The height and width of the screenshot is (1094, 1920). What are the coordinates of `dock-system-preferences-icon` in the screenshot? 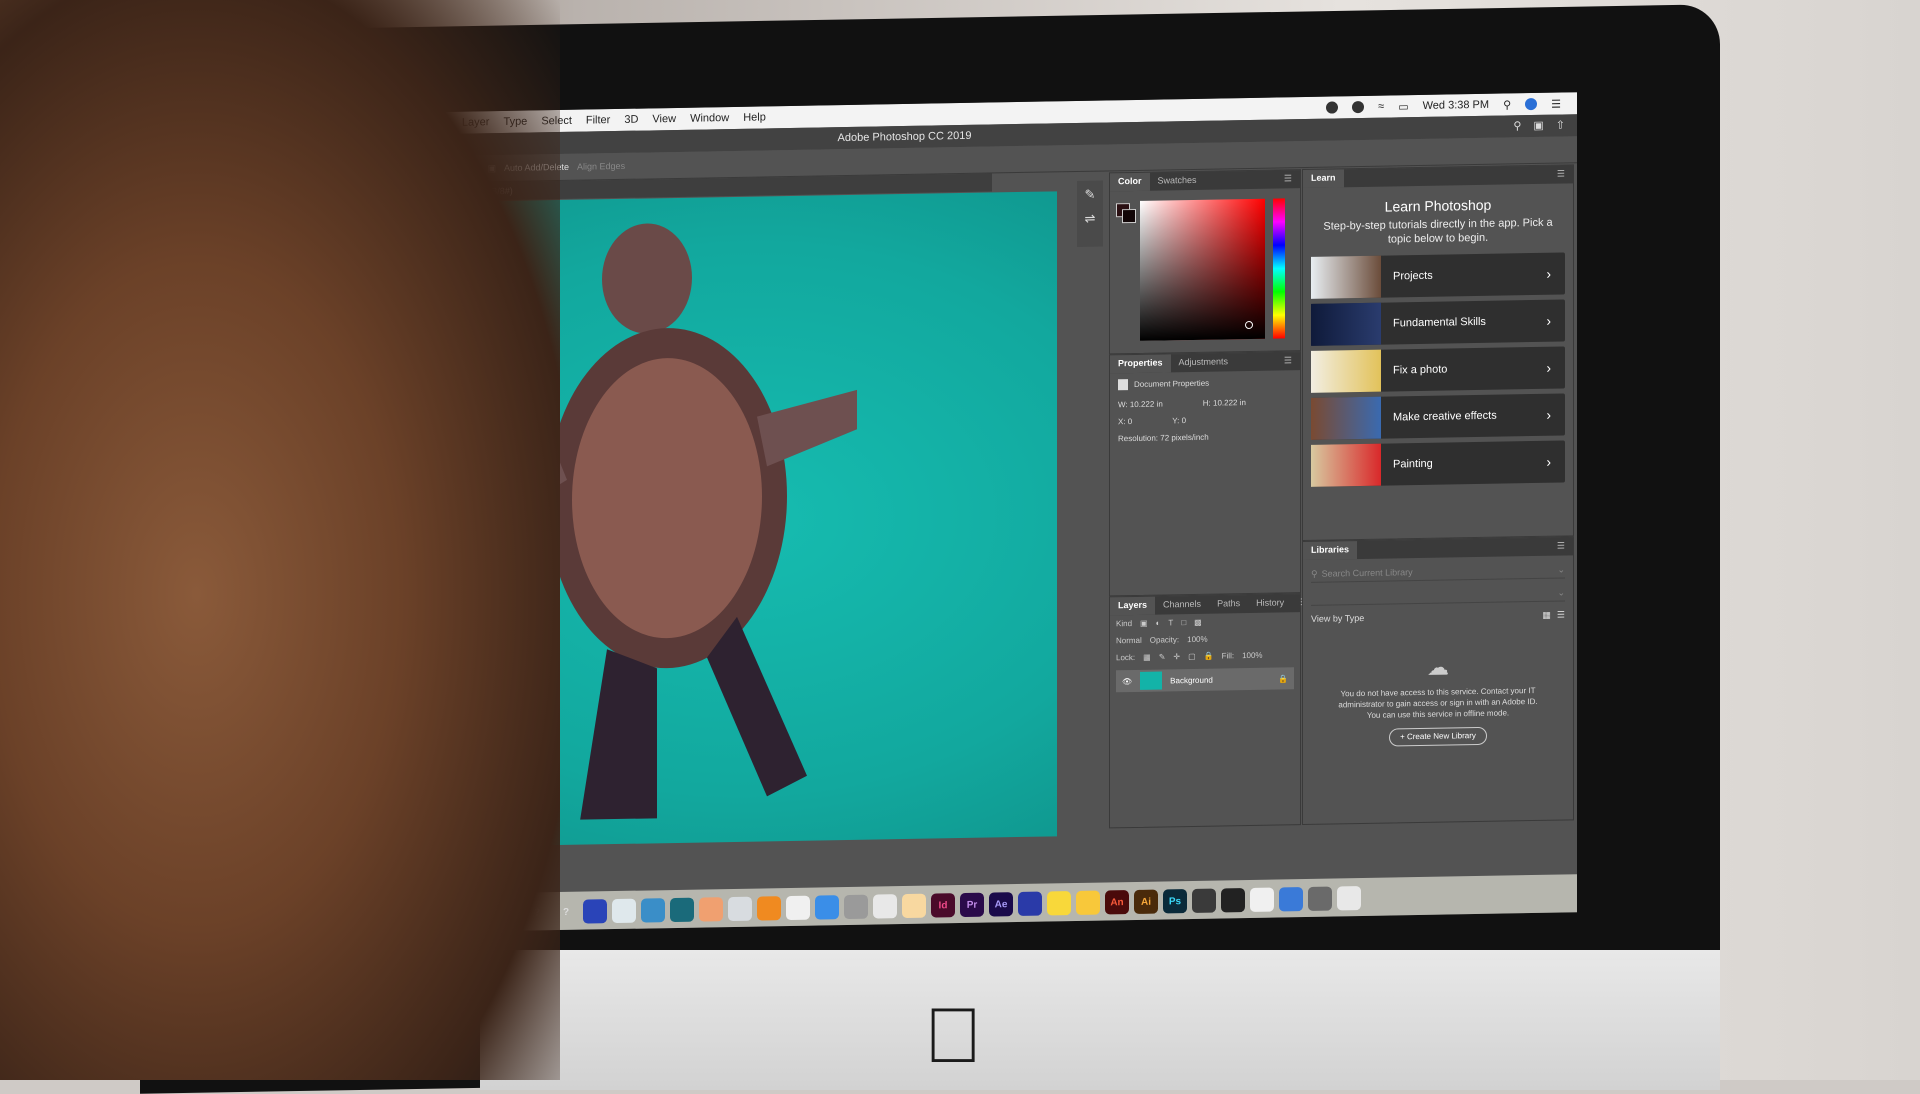 It's located at (856, 907).